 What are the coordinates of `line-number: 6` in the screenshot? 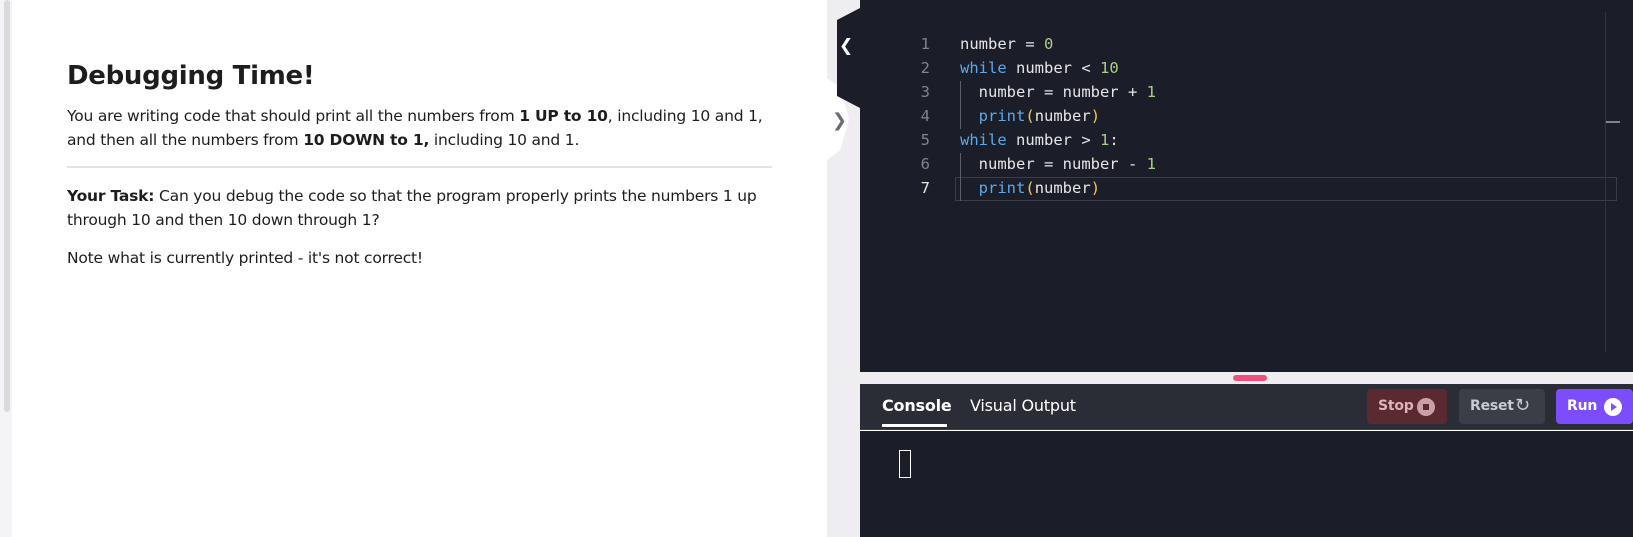 It's located at (925, 164).